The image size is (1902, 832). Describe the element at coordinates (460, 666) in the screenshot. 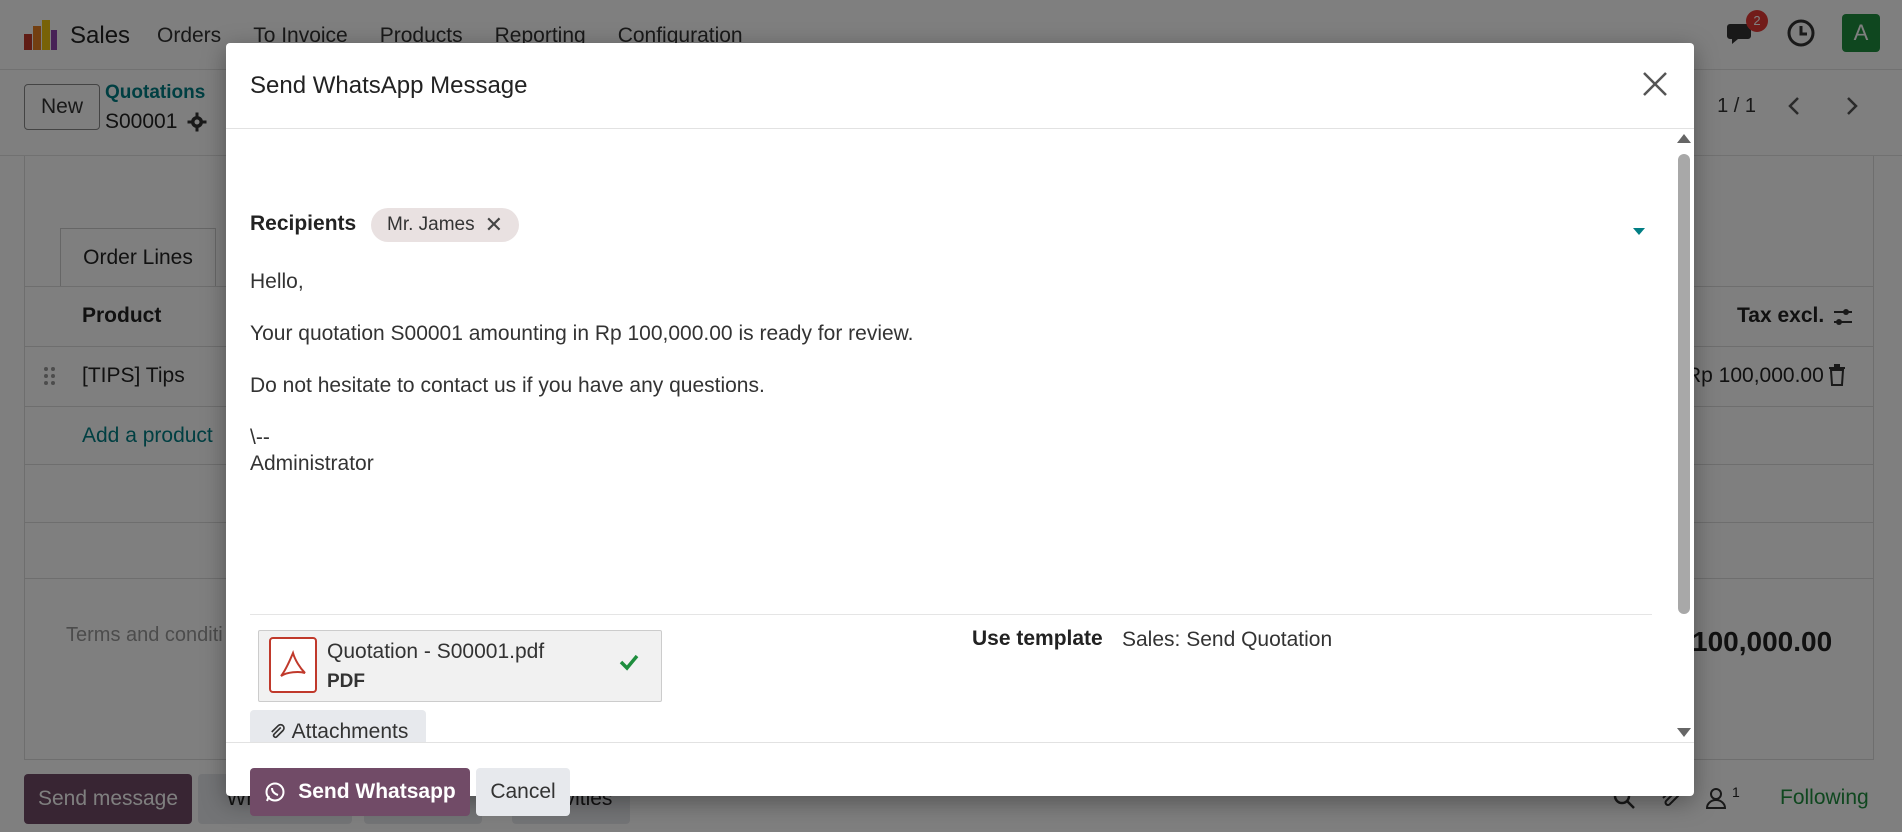

I see `attachment-card: Quotation - S00001.pdf PDF` at that location.